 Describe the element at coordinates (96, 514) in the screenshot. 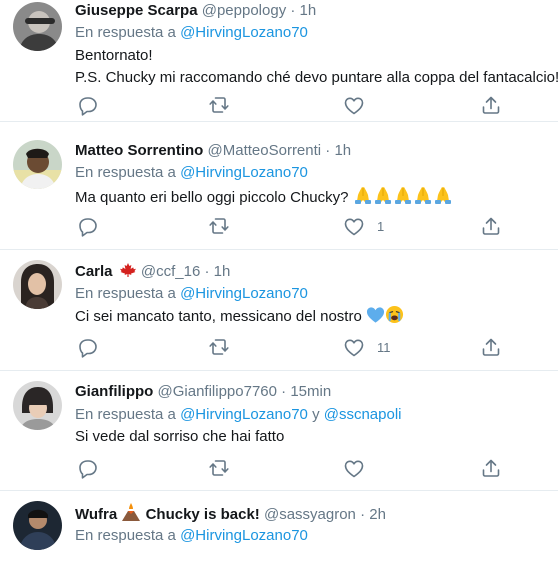

I see `author-name: Wufra` at that location.